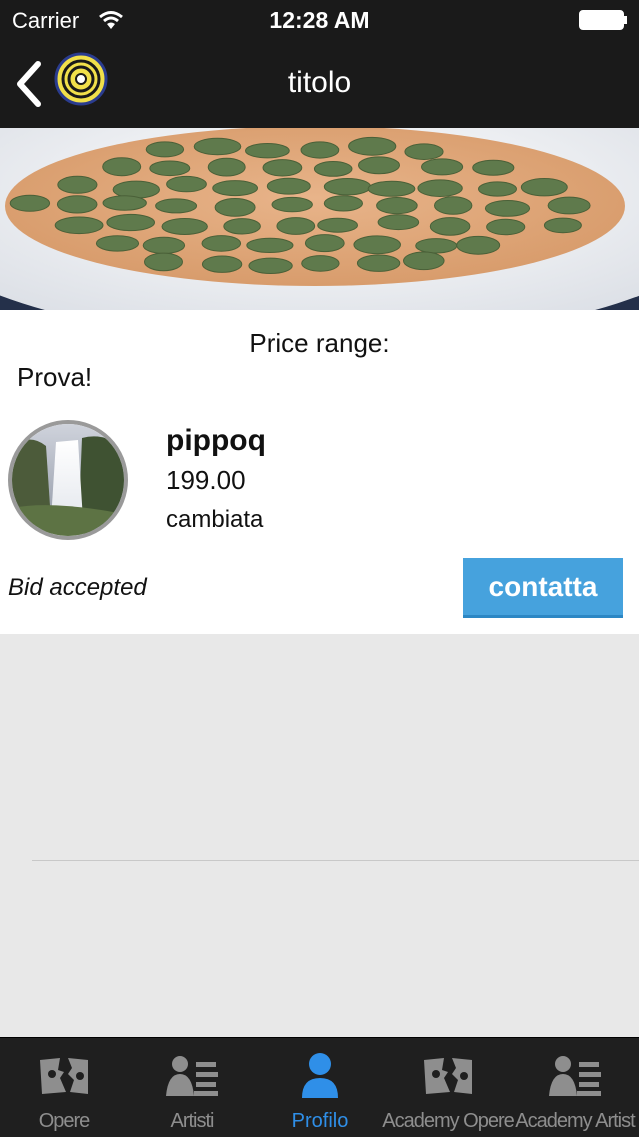 This screenshot has width=639, height=1137. I want to click on list-separator, so click(335, 860).